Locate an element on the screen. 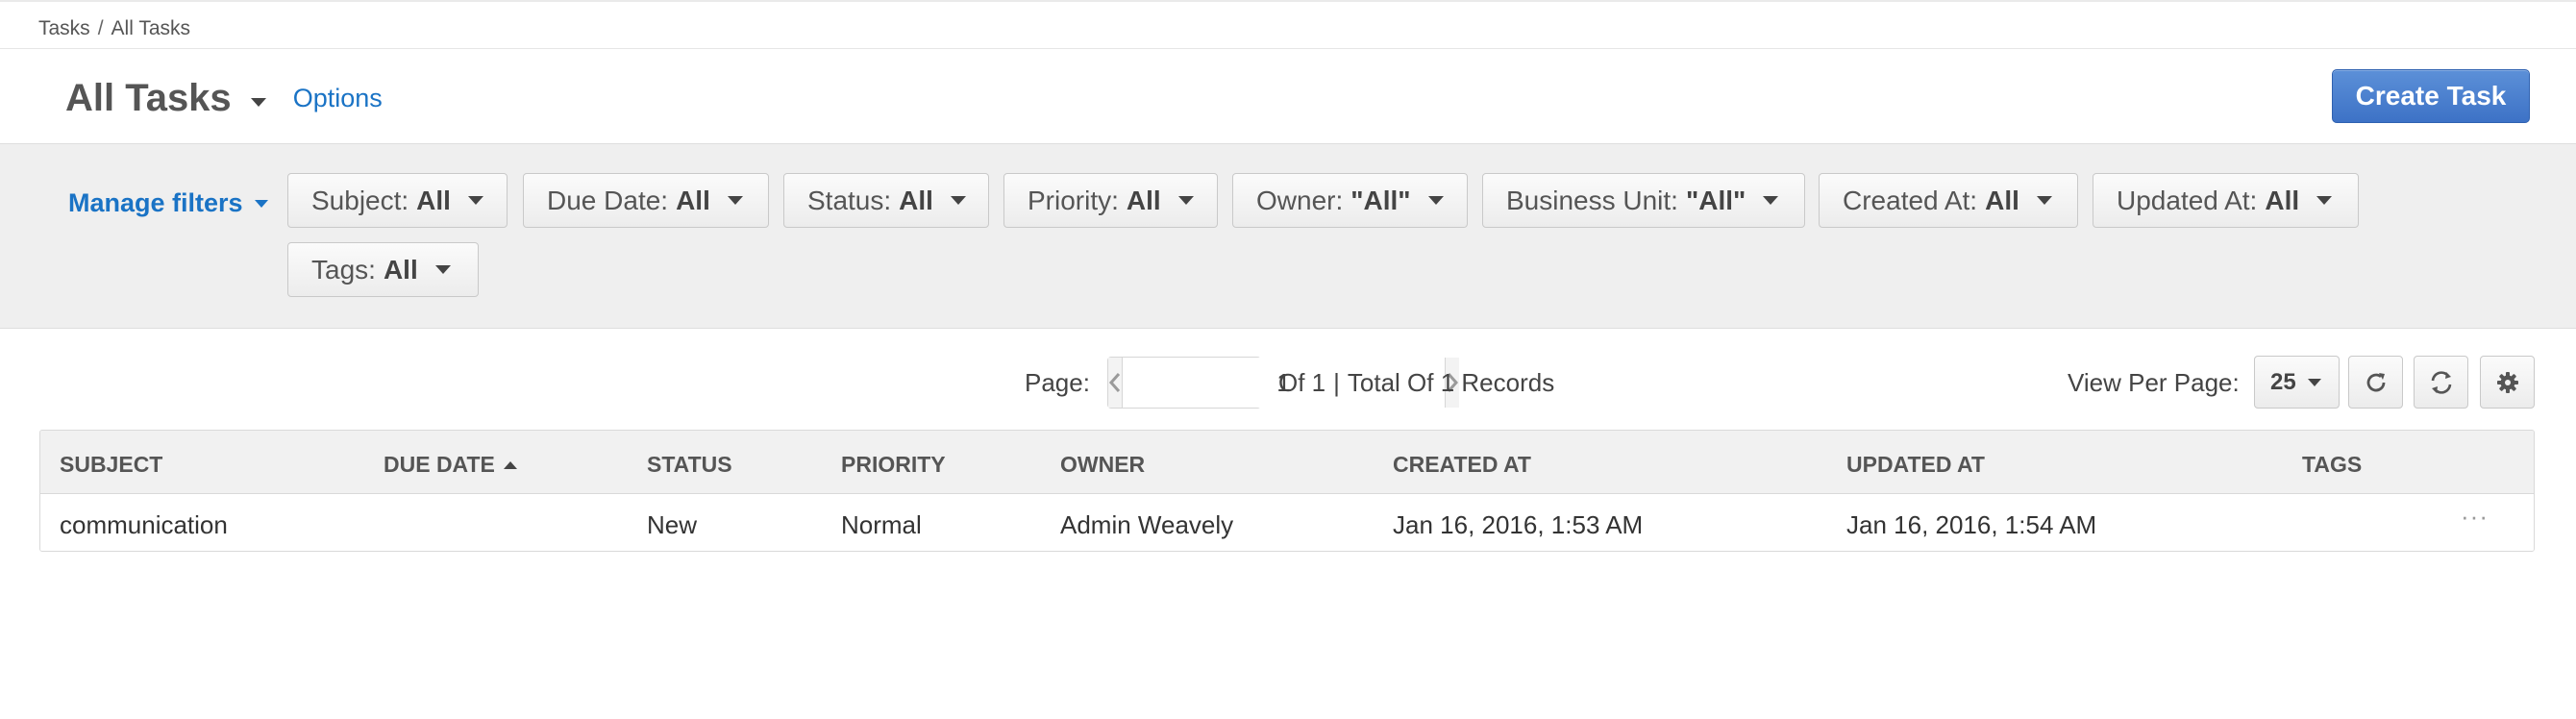 The width and height of the screenshot is (2576, 719). view-per-page-value: 25 is located at coordinates (2283, 381).